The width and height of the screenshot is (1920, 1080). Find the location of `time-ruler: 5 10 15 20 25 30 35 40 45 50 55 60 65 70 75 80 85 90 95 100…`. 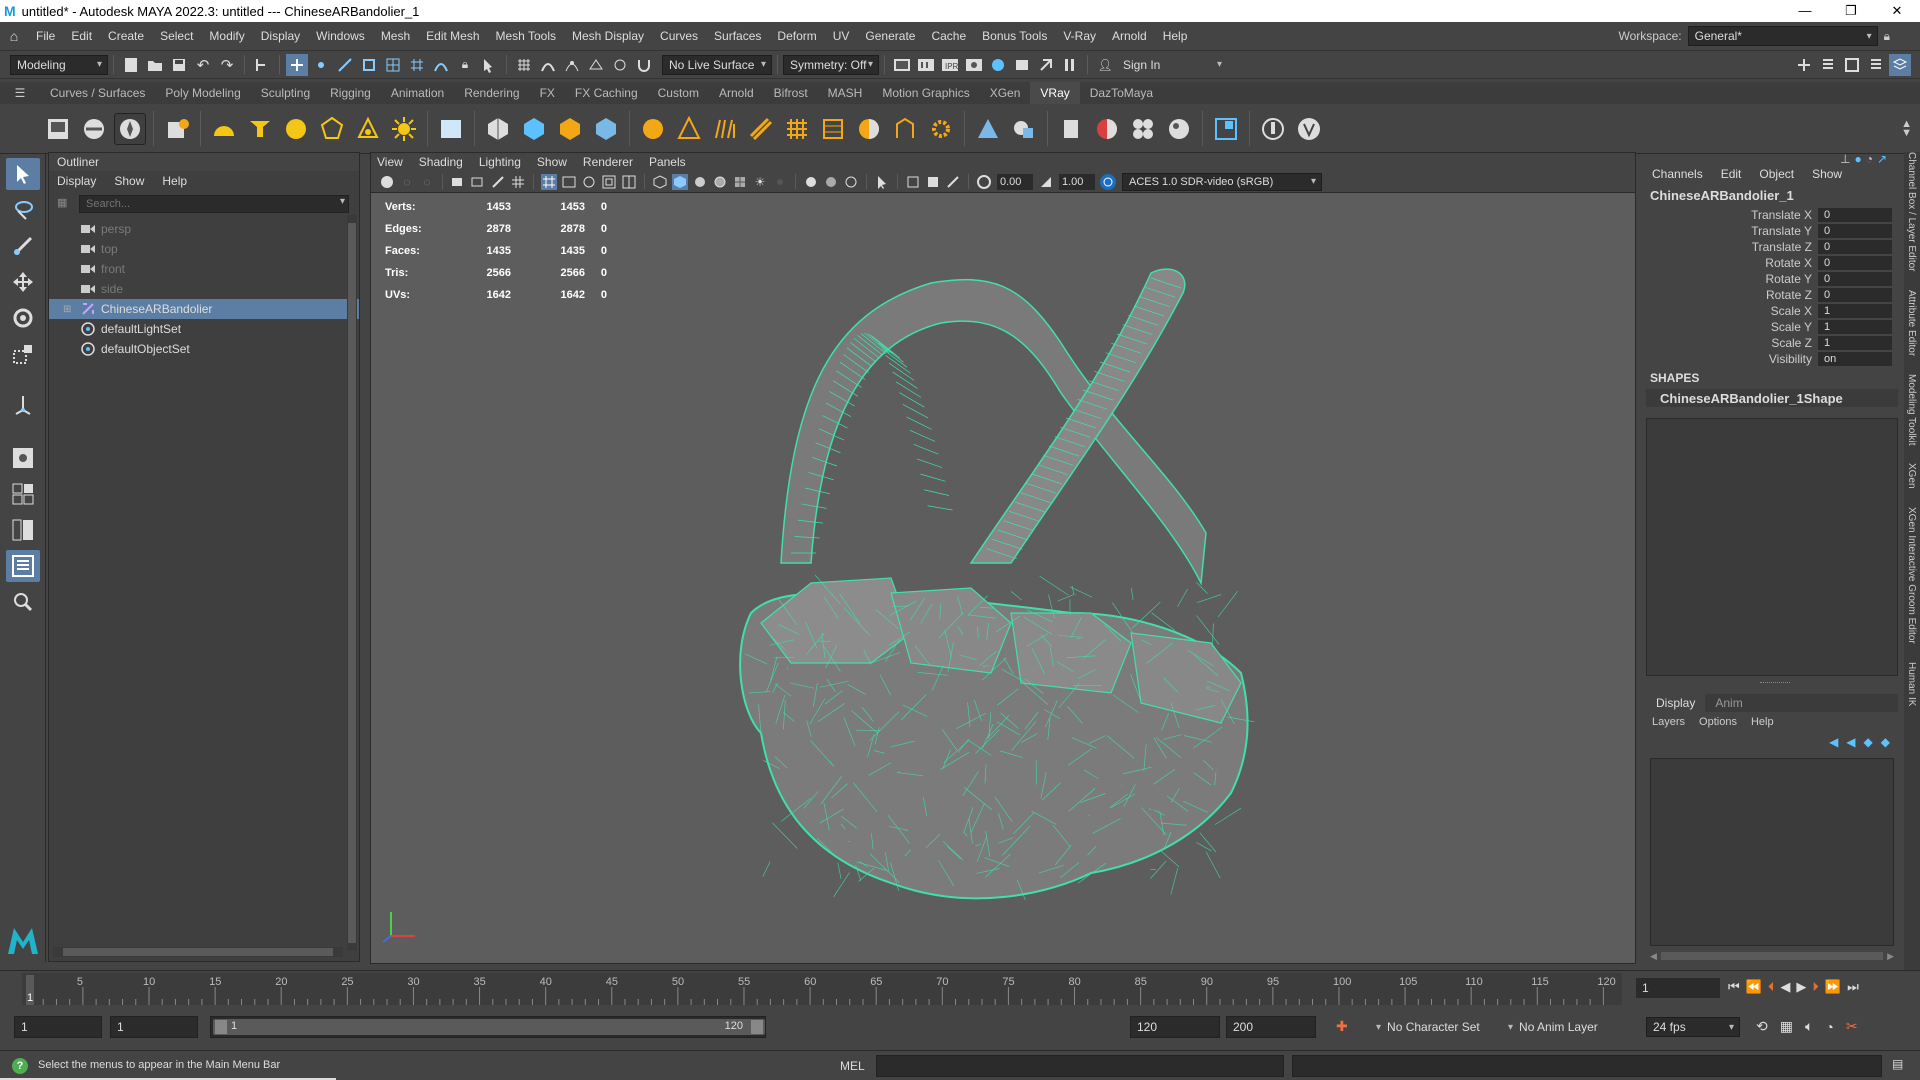

time-ruler: 5 10 15 20 25 30 35 40 45 50 55 60 65 70 75 80 85 90 95 100… is located at coordinates (822, 989).